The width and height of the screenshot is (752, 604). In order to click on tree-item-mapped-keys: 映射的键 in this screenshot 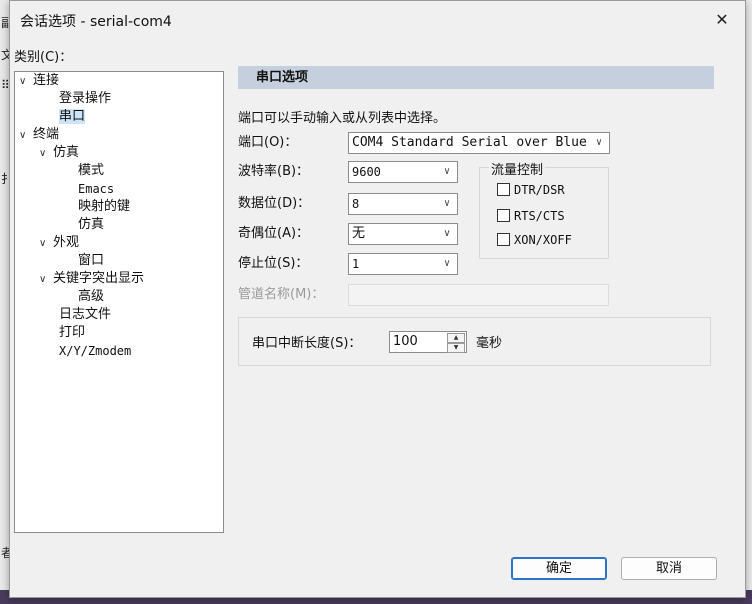, I will do `click(104, 207)`.